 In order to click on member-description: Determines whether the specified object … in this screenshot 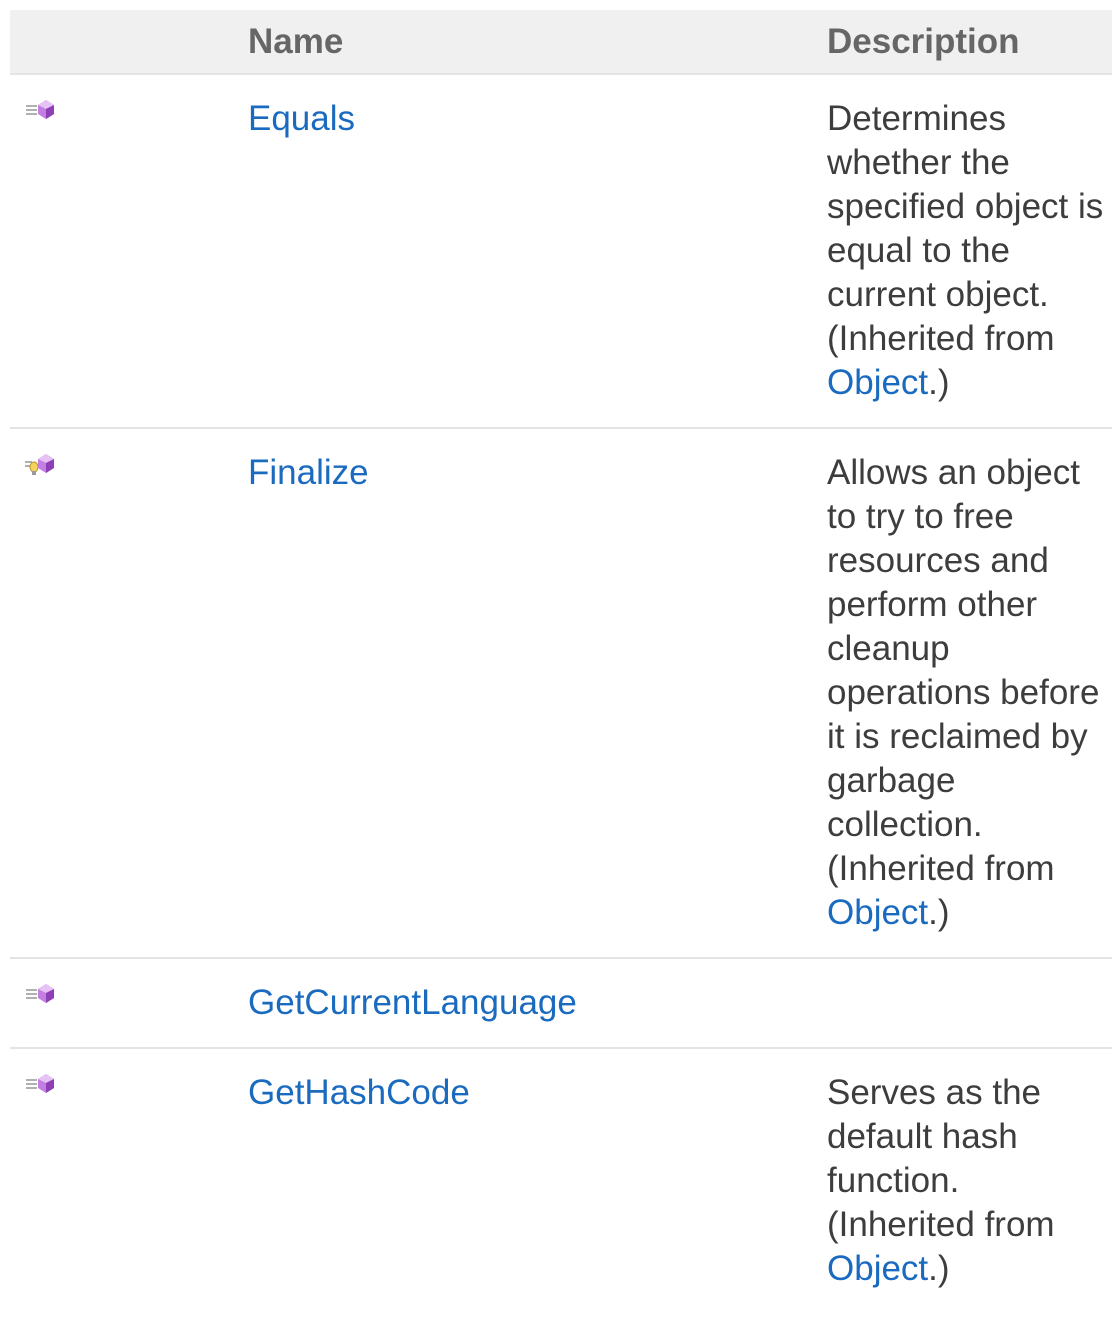, I will do `click(965, 206)`.